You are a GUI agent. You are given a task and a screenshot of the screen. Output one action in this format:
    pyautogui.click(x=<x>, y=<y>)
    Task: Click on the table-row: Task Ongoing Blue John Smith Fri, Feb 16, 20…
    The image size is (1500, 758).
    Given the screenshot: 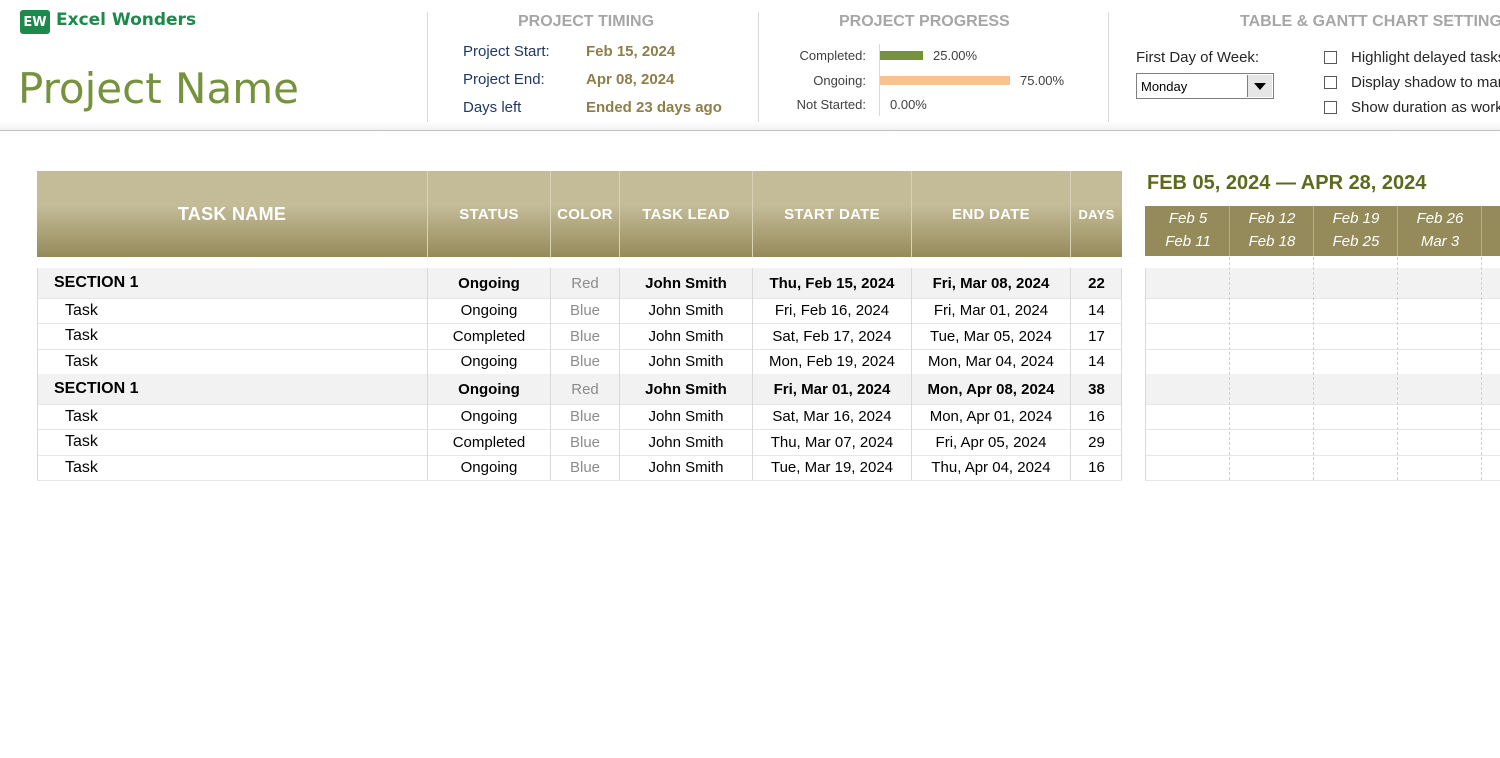 What is the action you would take?
    pyautogui.click(x=579, y=310)
    